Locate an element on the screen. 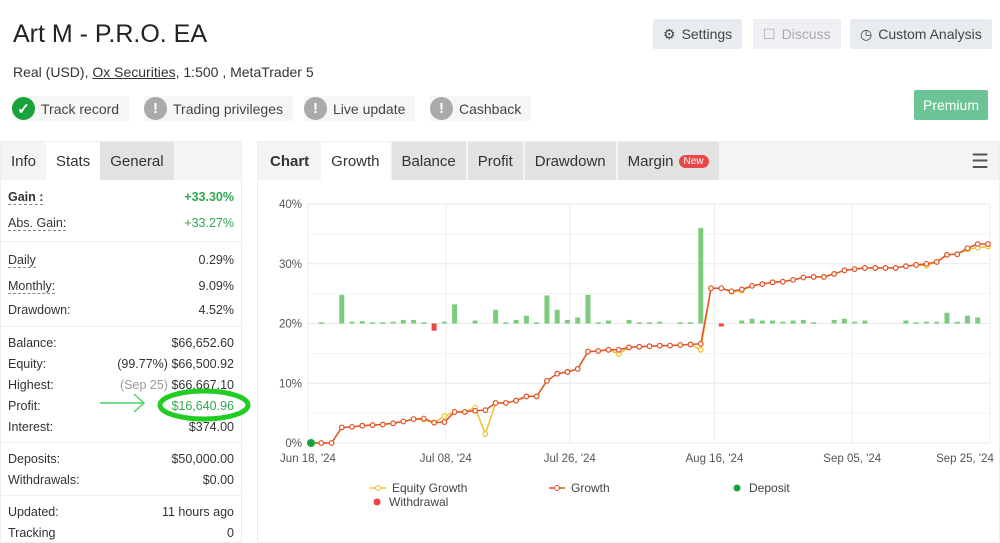 This screenshot has width=1000, height=543. withdrawal-bar is located at coordinates (434, 327).